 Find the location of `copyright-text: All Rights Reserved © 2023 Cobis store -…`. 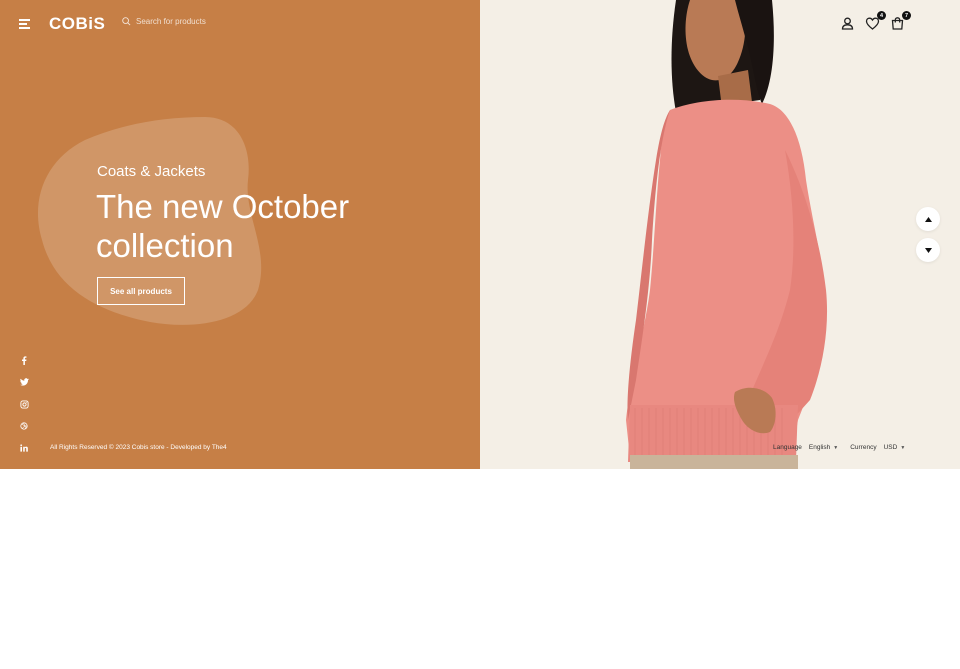

copyright-text: All Rights Reserved © 2023 Cobis store -… is located at coordinates (138, 447).